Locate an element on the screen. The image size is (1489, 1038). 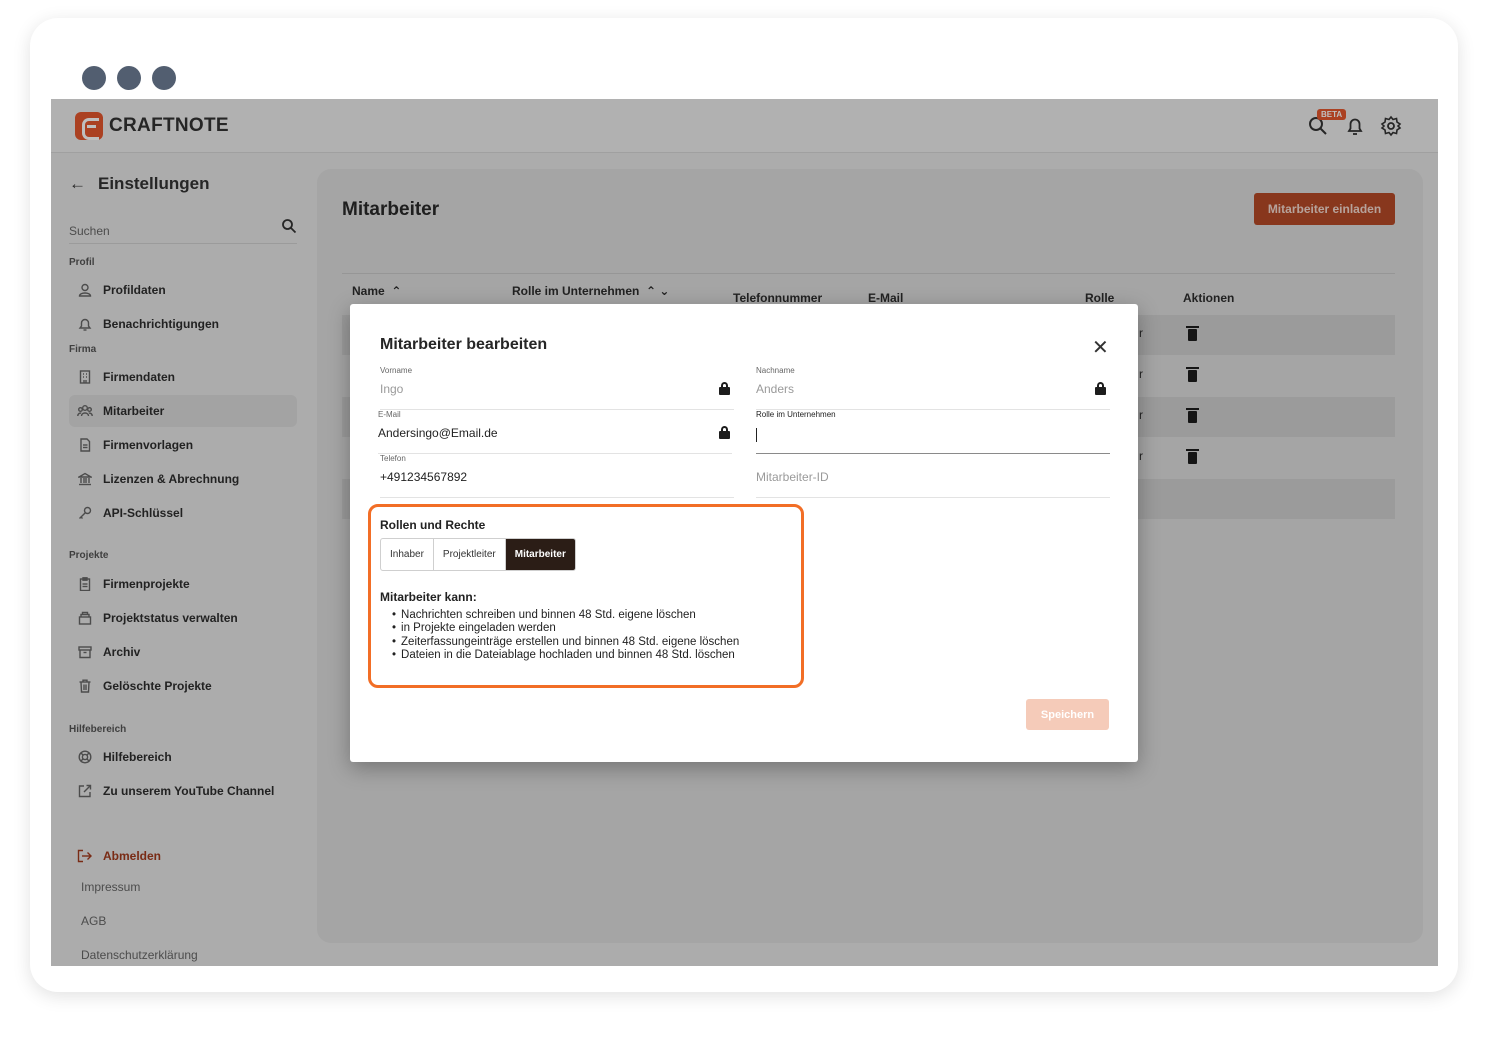
field-label: Nachname is located at coordinates (775, 370).